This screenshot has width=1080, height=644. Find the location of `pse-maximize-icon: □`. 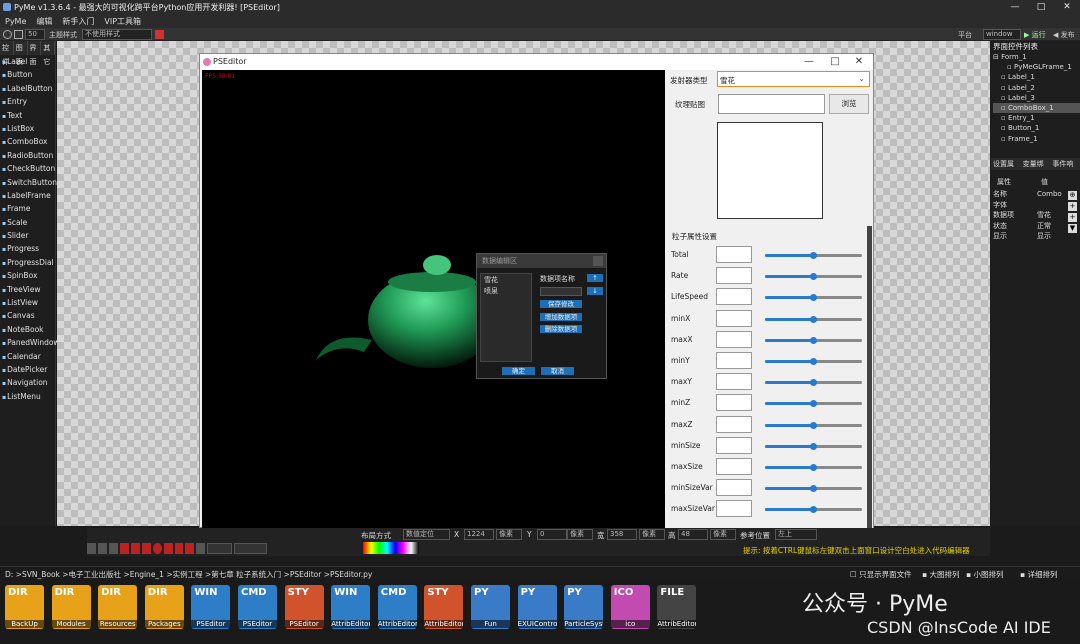

pse-maximize-icon: □ is located at coordinates (835, 62).